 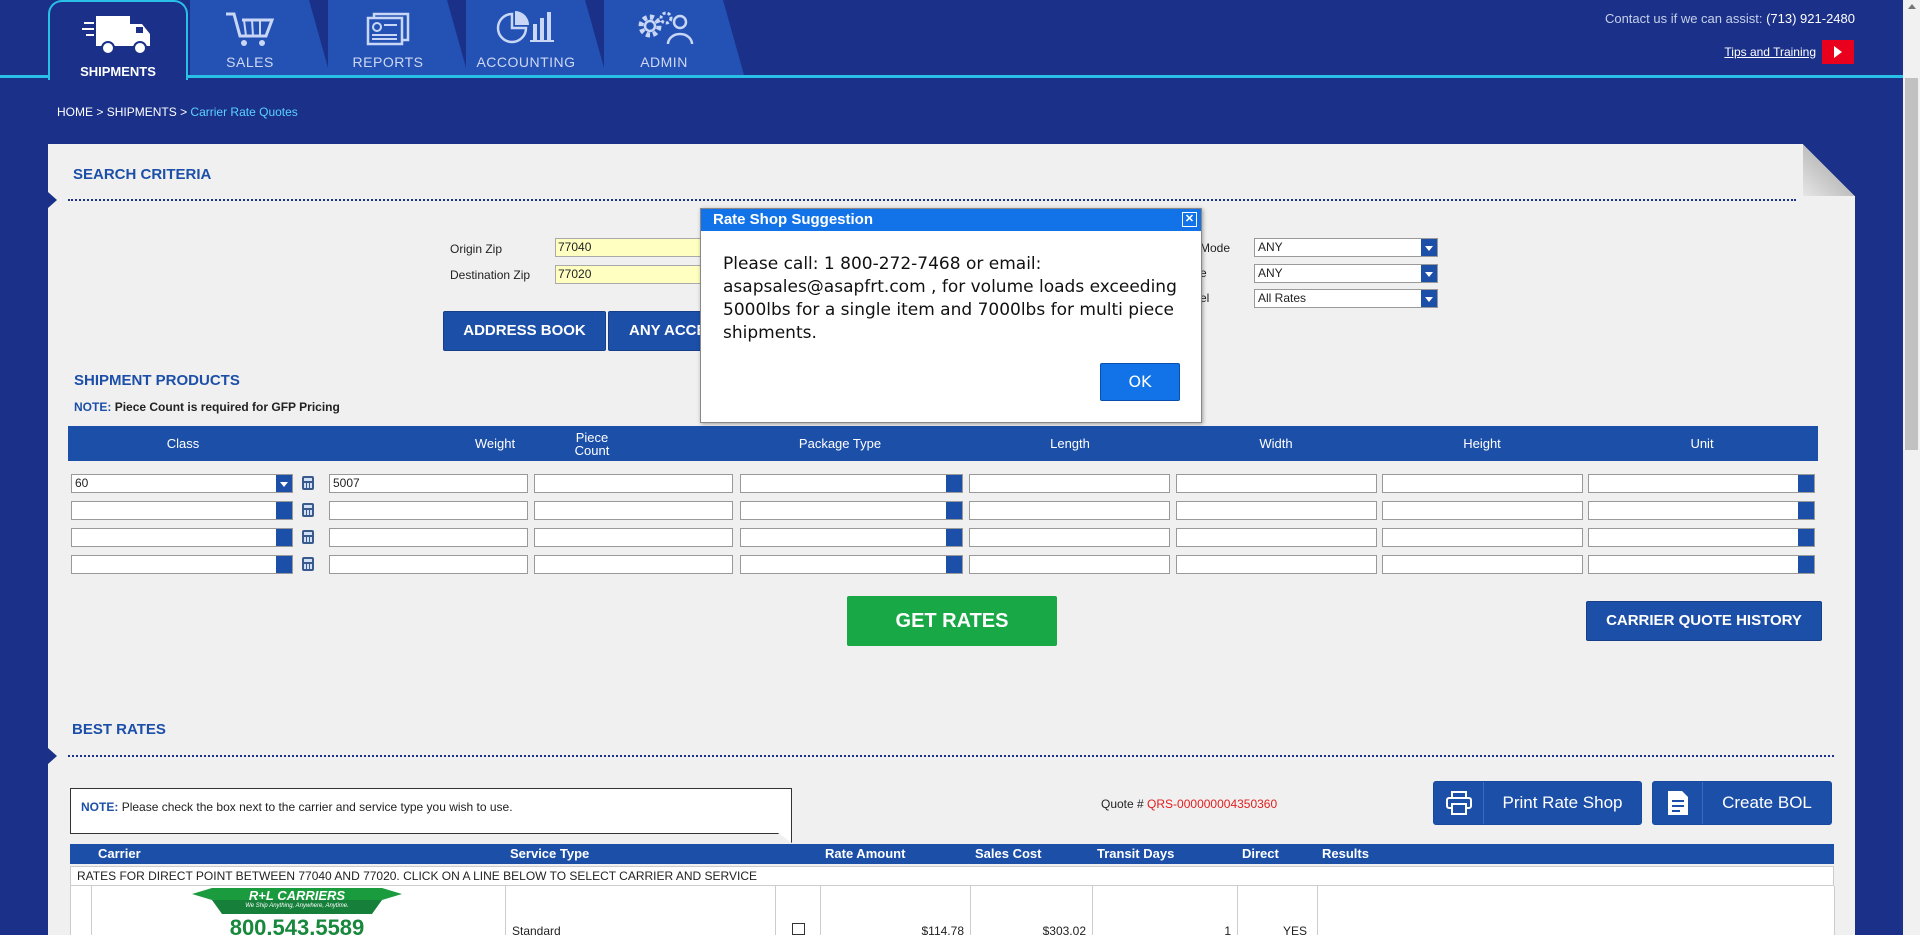 I want to click on tab-admin: ADMIN, so click(x=674, y=37).